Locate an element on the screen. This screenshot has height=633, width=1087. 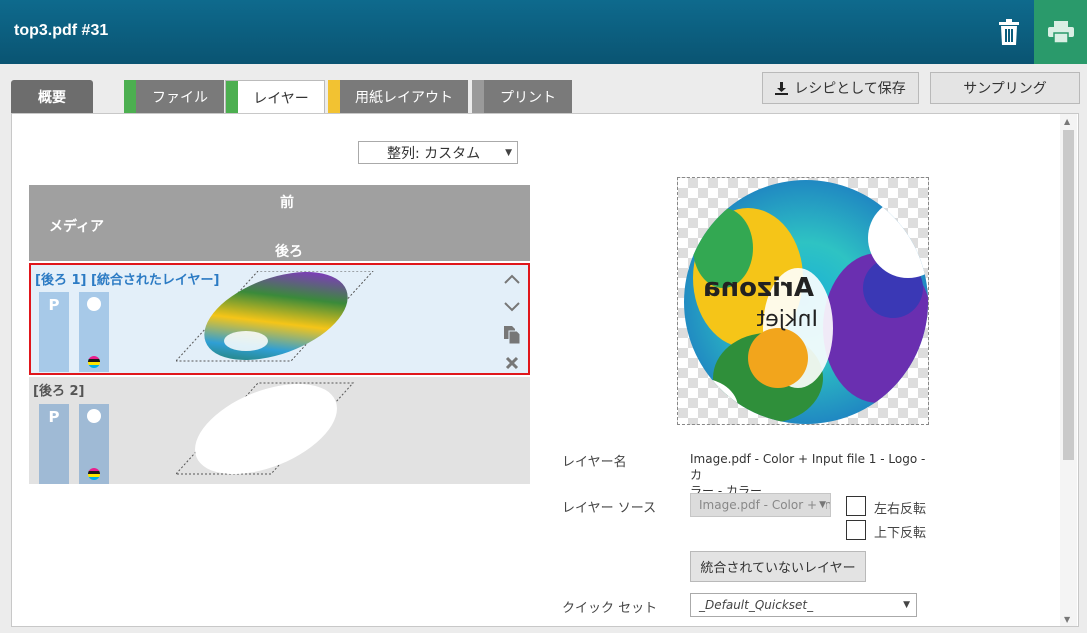
trash-icon is located at coordinates (1009, 32).